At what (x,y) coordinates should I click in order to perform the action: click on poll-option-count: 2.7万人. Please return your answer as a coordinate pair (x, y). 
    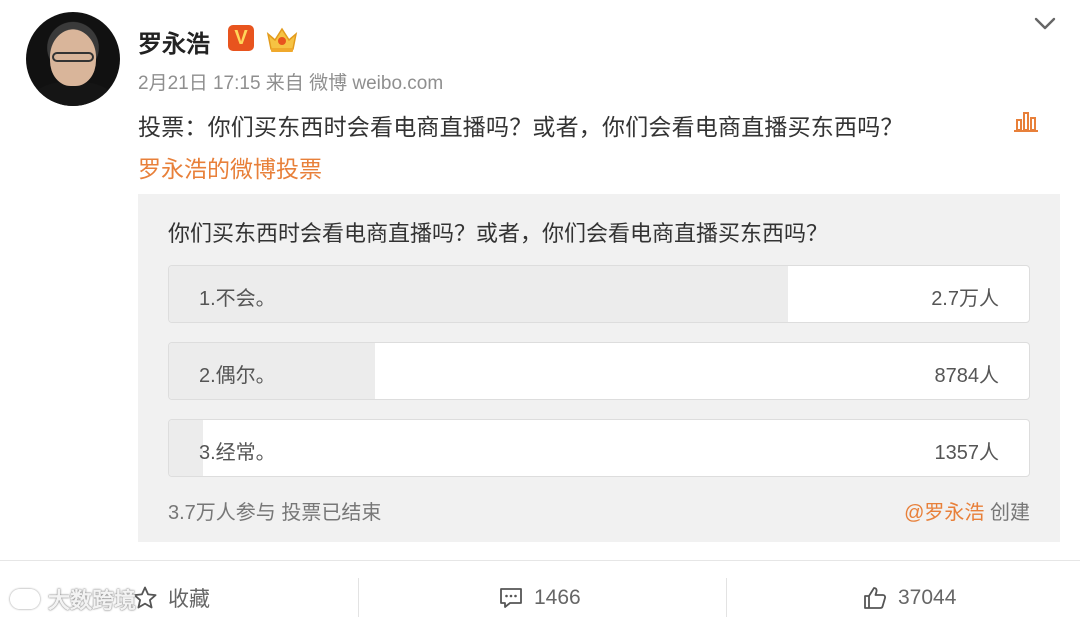
    Looking at the image, I should click on (965, 299).